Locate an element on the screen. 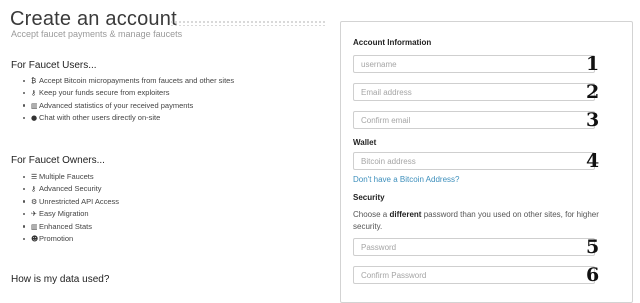 The width and height of the screenshot is (640, 303). data-usage-heading: How is my data used? is located at coordinates (60, 279).